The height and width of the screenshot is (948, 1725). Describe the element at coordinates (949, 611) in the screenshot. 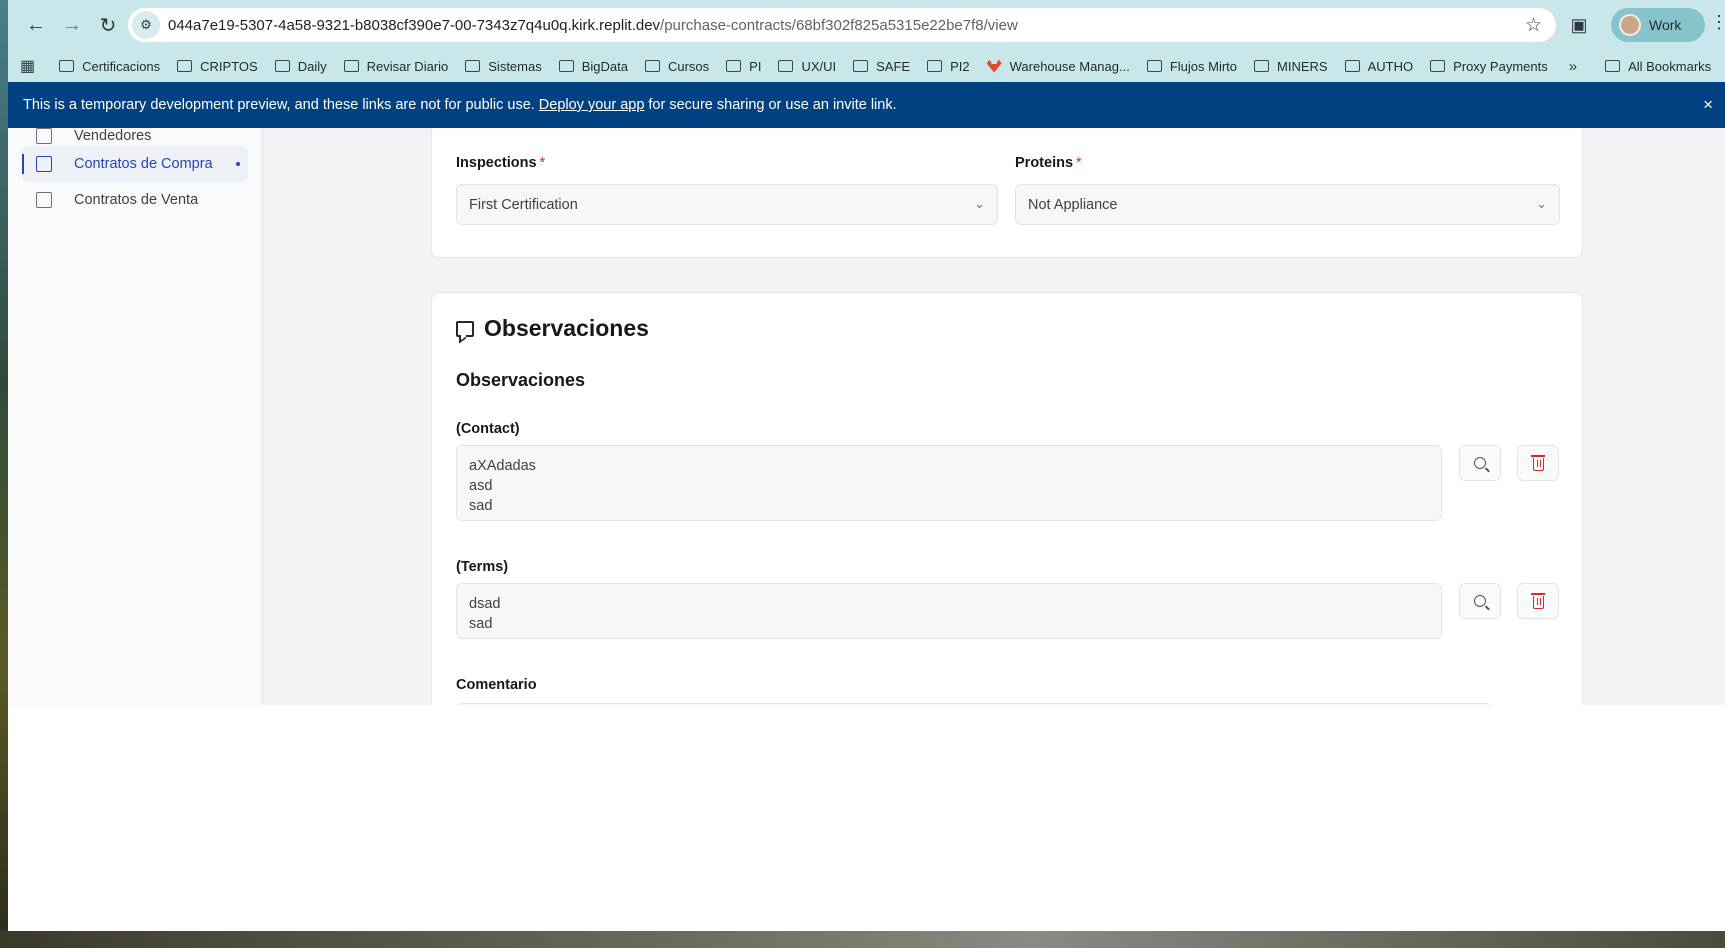

I see `terms-textarea: dsad sad` at that location.